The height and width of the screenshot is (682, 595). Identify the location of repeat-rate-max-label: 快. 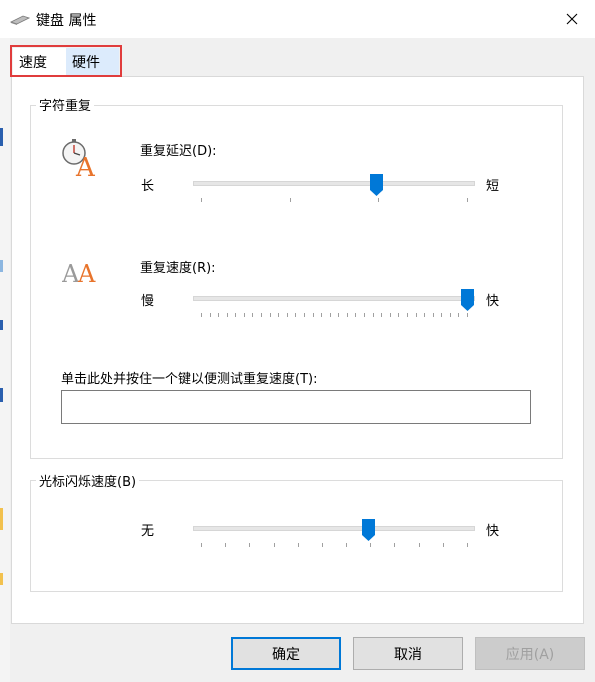
(493, 301).